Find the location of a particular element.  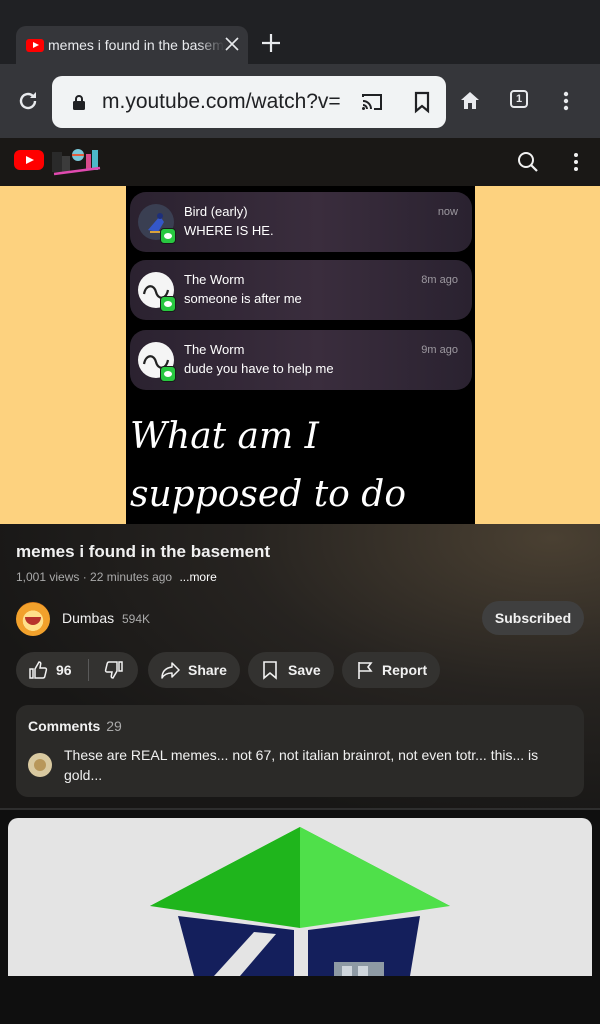

share-icon is located at coordinates (170, 670).